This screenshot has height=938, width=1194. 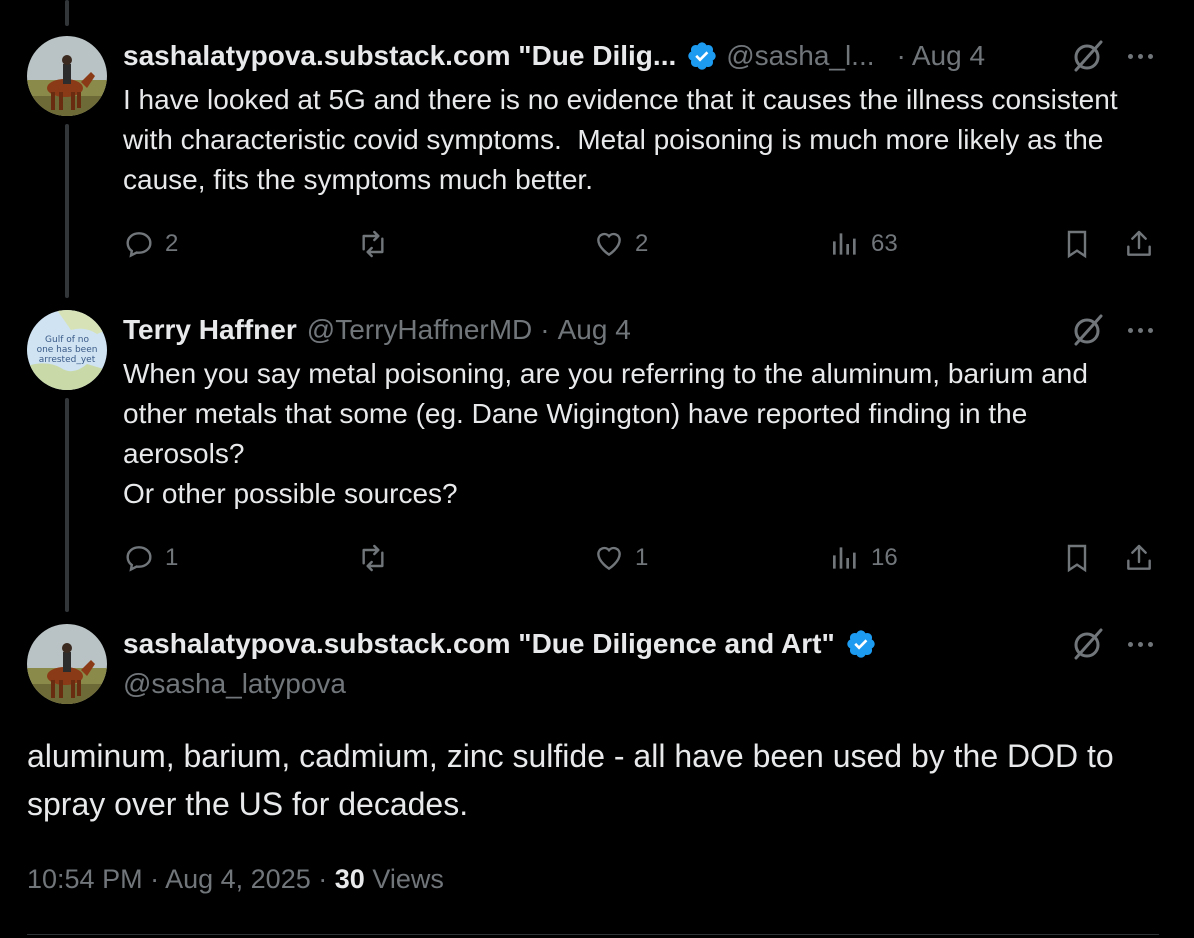 I want to click on reply-count: 2, so click(x=172, y=243).